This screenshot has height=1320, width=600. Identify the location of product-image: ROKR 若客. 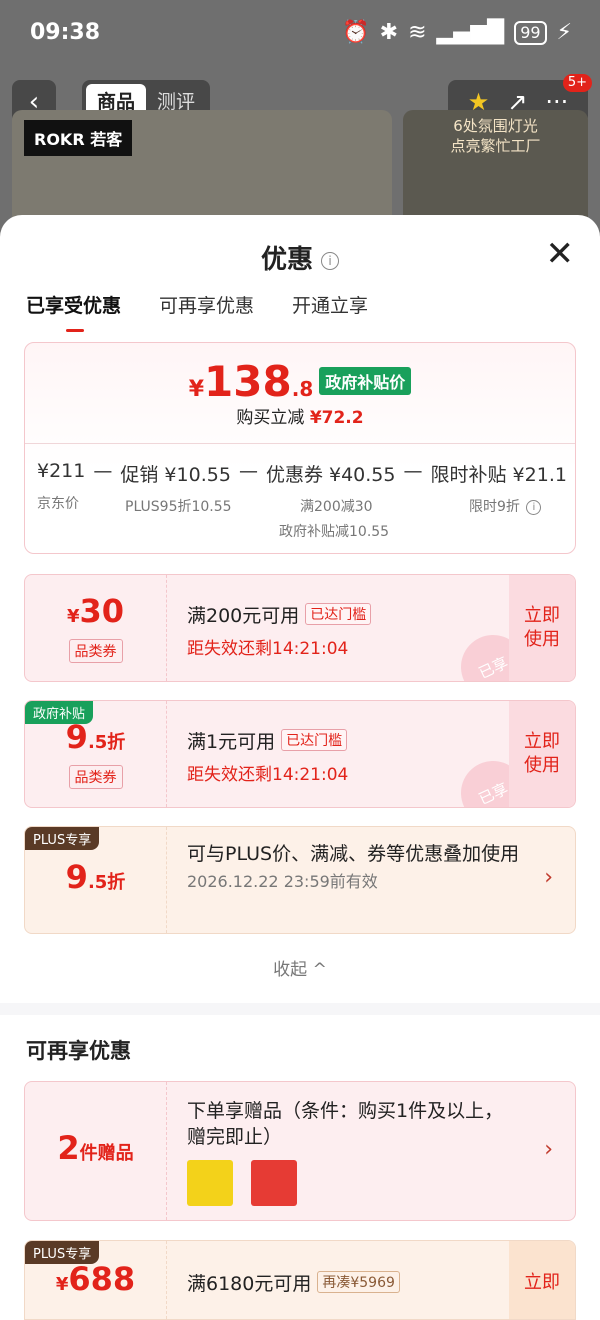
(202, 170).